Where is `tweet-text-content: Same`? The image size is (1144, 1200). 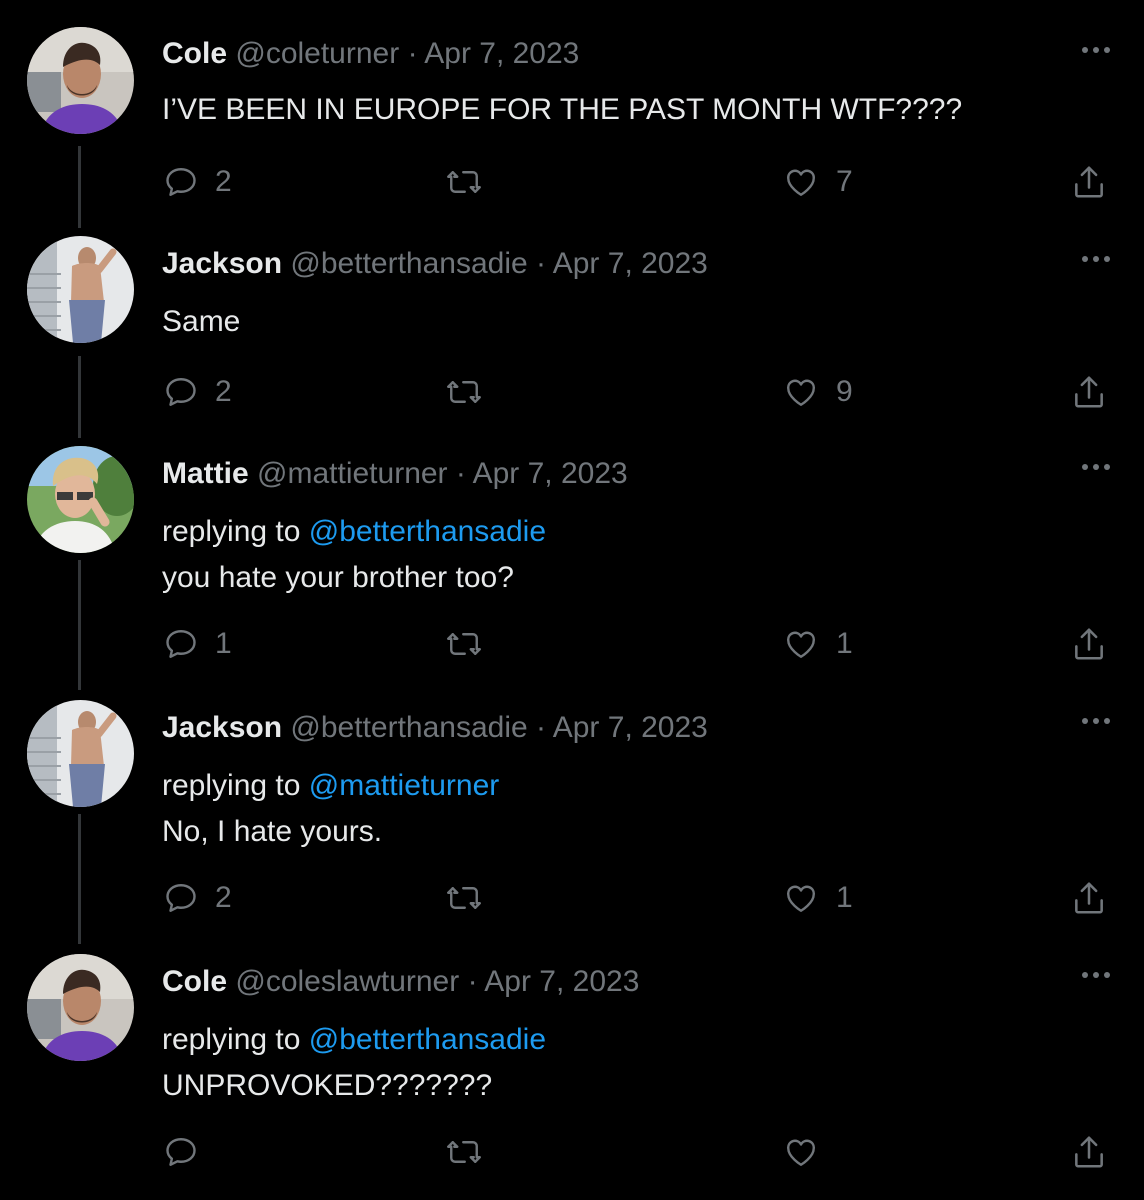 tweet-text-content: Same is located at coordinates (201, 321).